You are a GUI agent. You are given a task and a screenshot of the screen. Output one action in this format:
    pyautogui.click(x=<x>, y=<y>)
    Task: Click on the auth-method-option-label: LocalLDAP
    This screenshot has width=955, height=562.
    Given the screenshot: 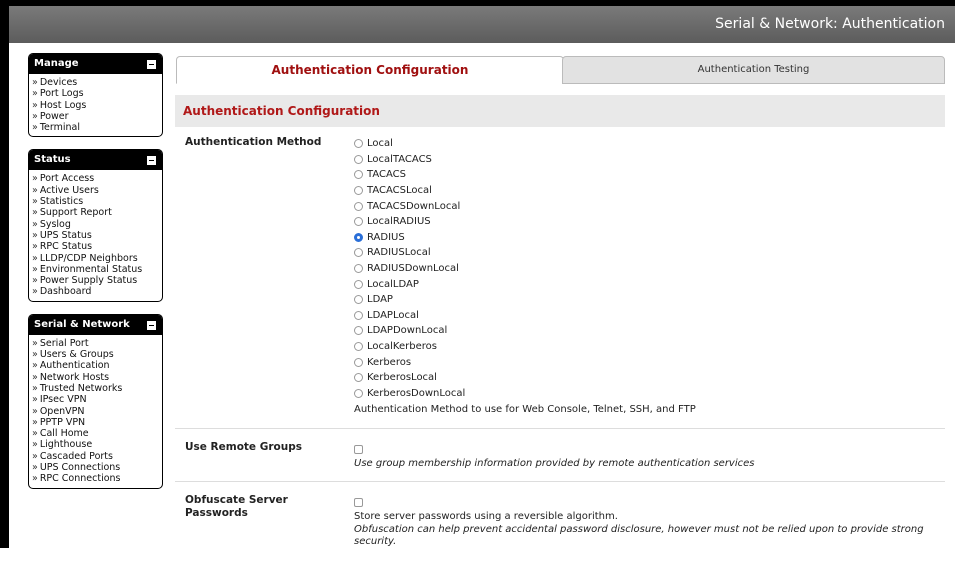 What is the action you would take?
    pyautogui.click(x=393, y=284)
    